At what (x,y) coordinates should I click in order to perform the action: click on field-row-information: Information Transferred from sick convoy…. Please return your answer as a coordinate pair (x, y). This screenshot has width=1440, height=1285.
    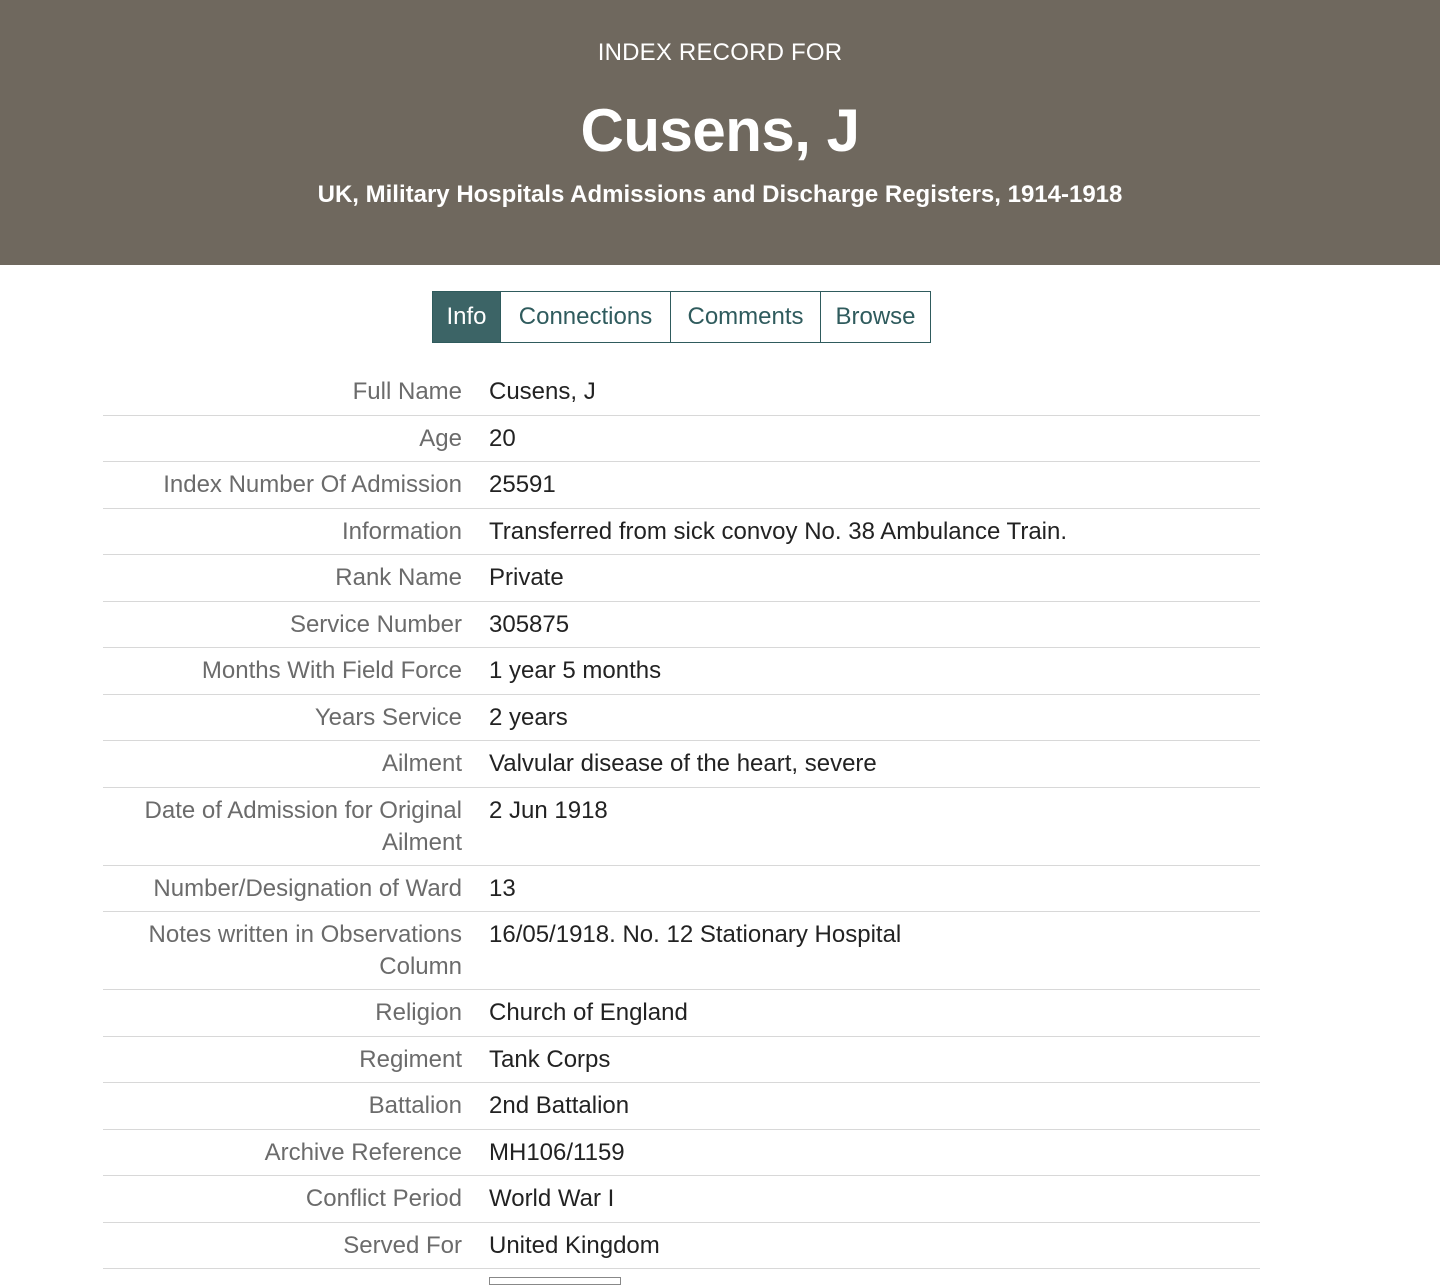
    Looking at the image, I should click on (681, 532).